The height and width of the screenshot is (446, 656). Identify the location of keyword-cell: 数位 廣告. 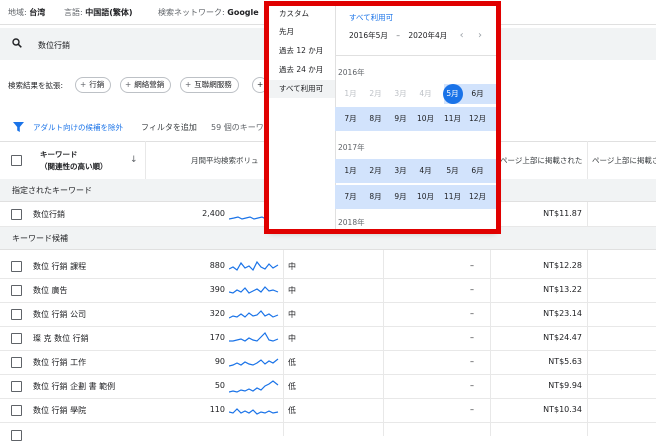
(50, 290).